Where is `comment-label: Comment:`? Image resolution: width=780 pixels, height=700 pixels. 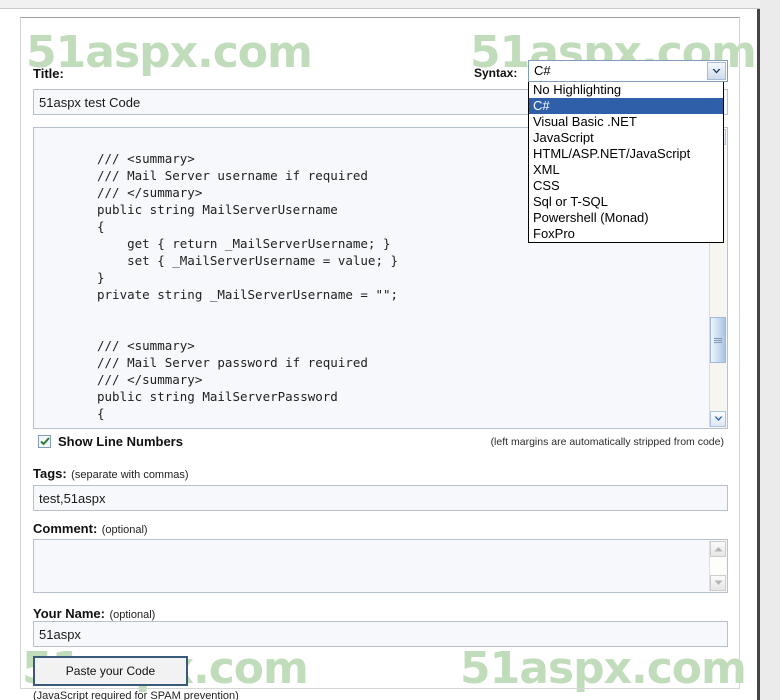 comment-label: Comment: is located at coordinates (65, 528).